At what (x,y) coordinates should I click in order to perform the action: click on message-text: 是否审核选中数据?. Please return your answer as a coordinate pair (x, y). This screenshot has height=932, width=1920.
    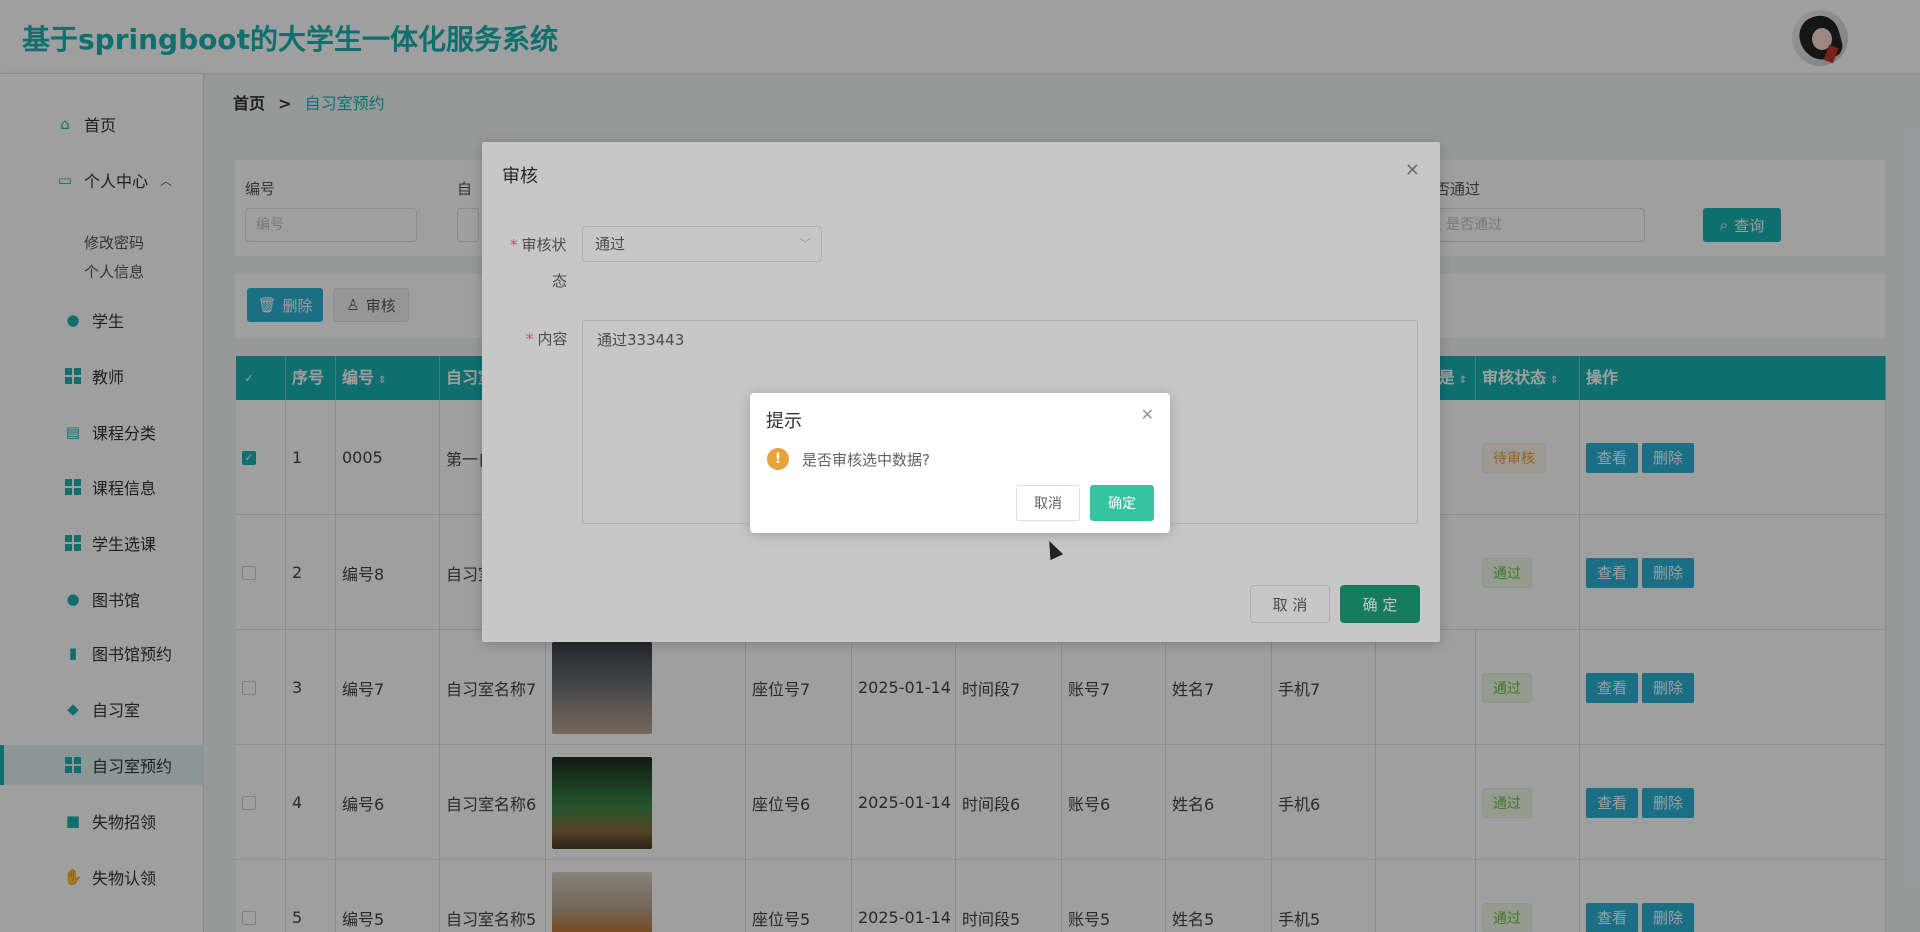
    Looking at the image, I should click on (866, 460).